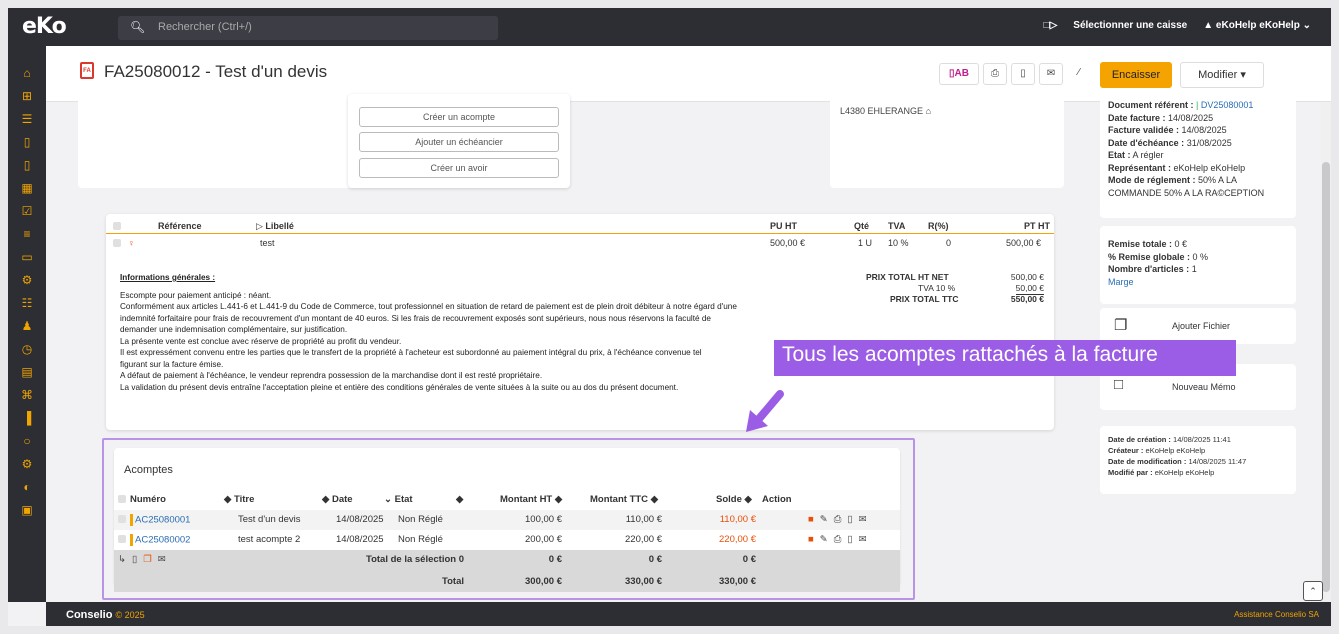  Describe the element at coordinates (269, 519) in the screenshot. I see `acompte-titre: Test d'un devis` at that location.